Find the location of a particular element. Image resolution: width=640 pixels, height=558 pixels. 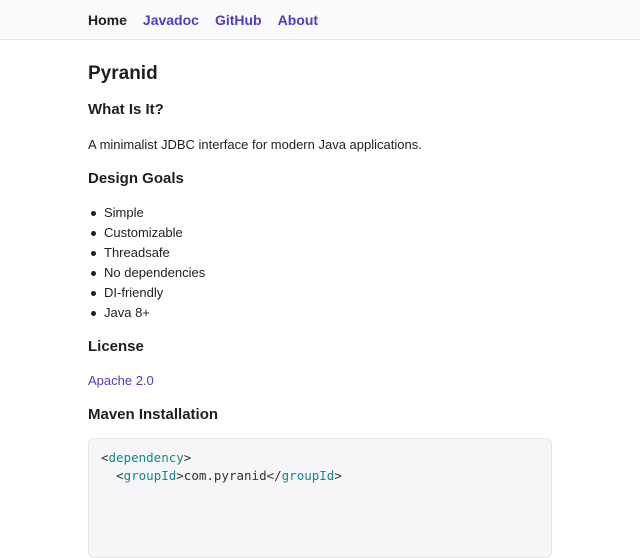

code-line-2: <groupId>com.pyranid</groupId> is located at coordinates (229, 475).